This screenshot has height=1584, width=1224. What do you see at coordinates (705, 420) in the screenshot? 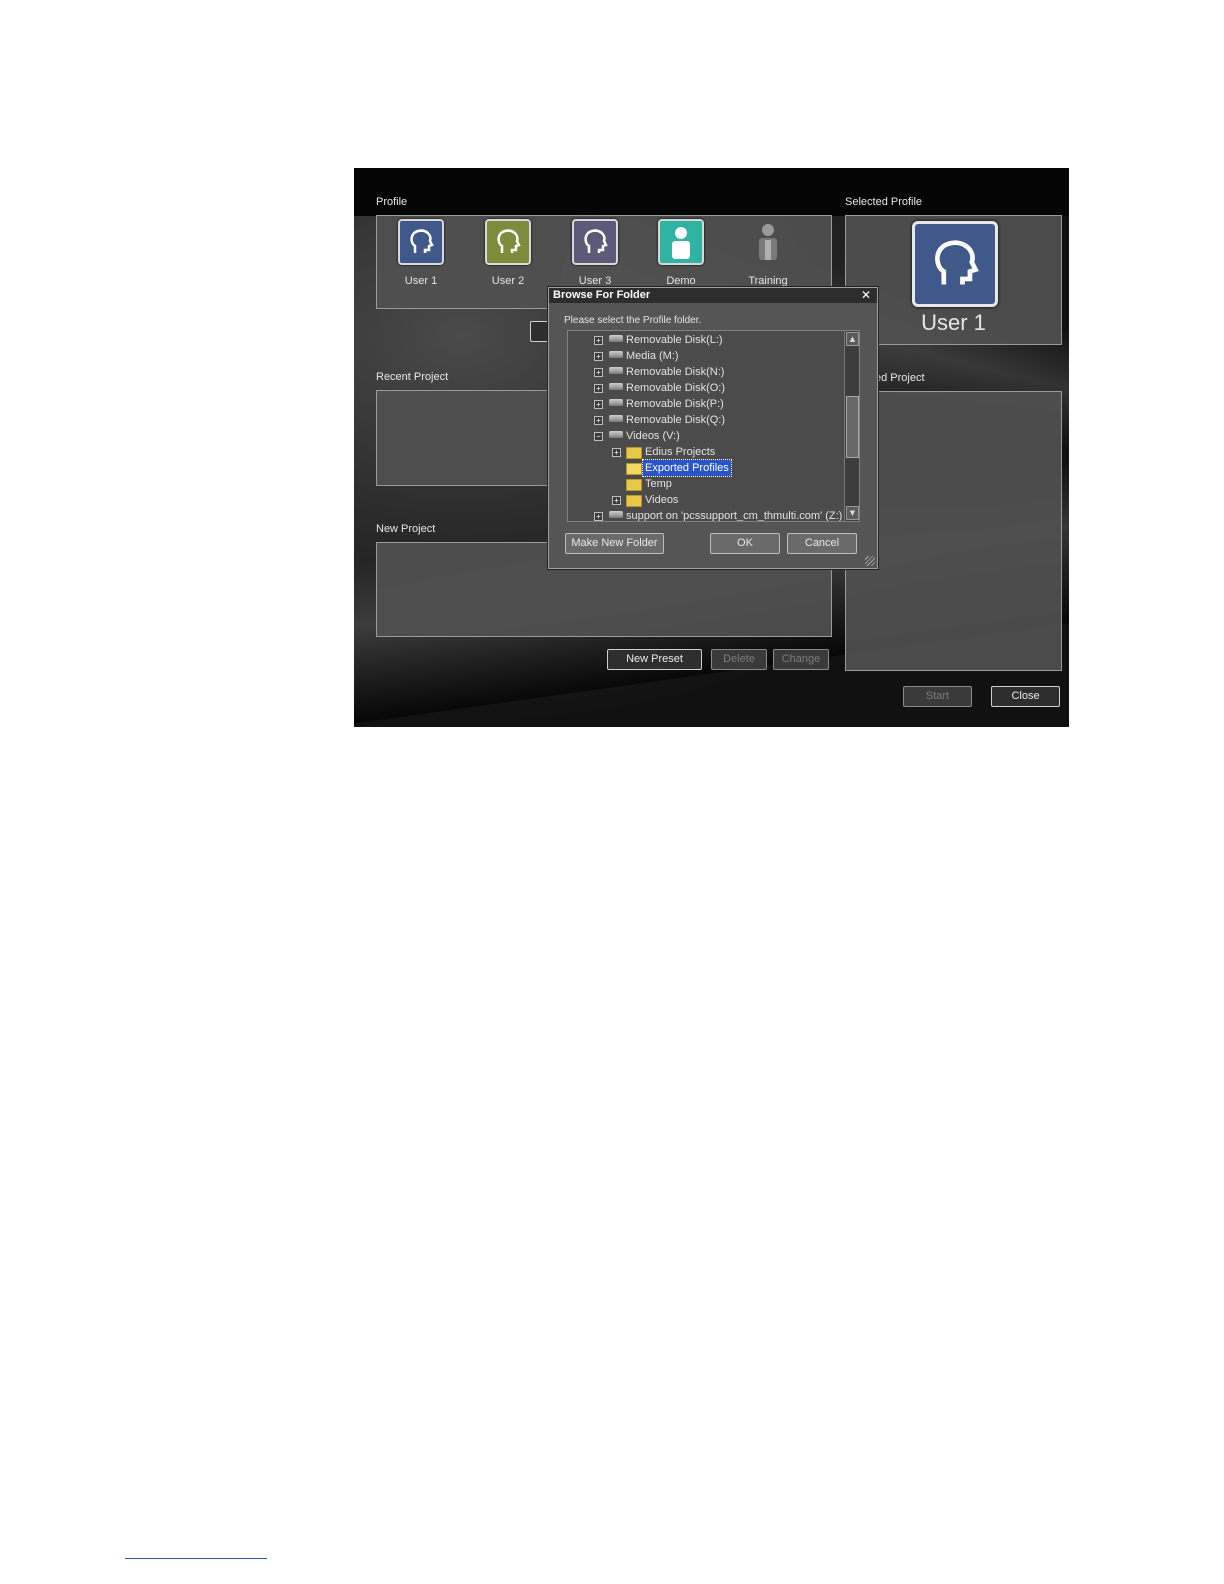
I see `tree-item-drive: + Removable Disk(Q:)` at bounding box center [705, 420].